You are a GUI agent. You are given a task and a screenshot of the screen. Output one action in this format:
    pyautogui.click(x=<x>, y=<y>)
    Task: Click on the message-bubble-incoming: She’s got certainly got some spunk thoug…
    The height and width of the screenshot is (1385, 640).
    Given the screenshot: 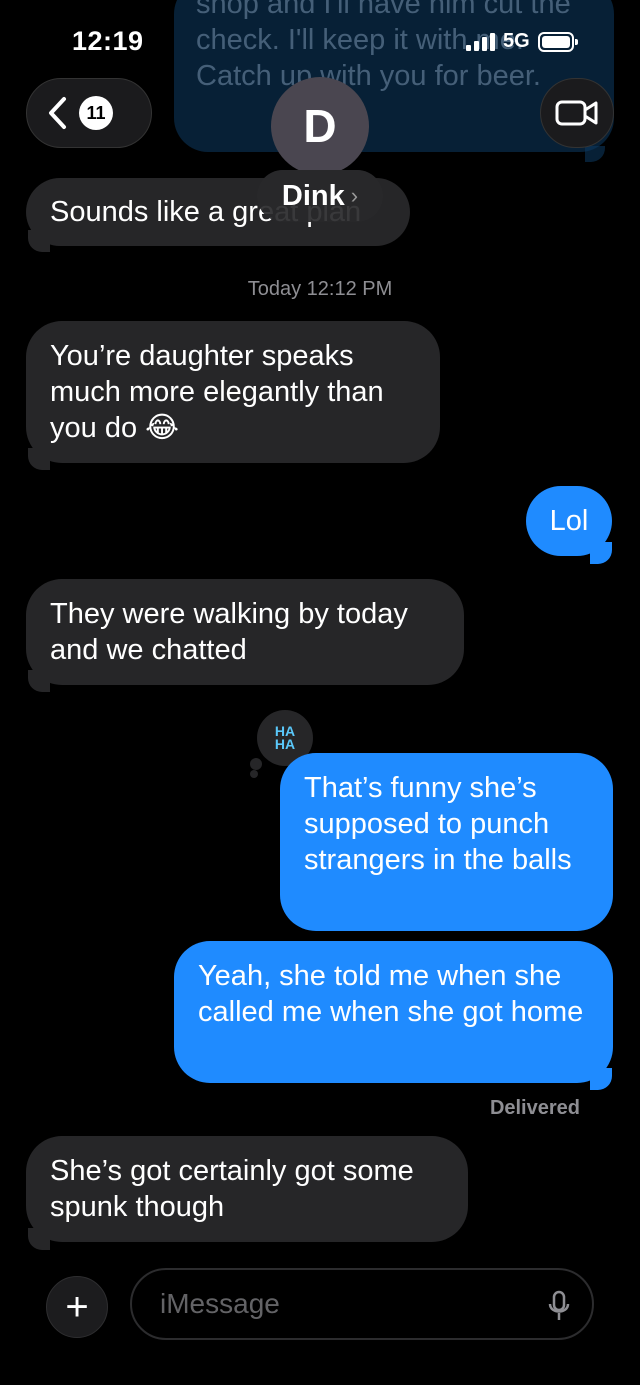 What is the action you would take?
    pyautogui.click(x=247, y=1189)
    